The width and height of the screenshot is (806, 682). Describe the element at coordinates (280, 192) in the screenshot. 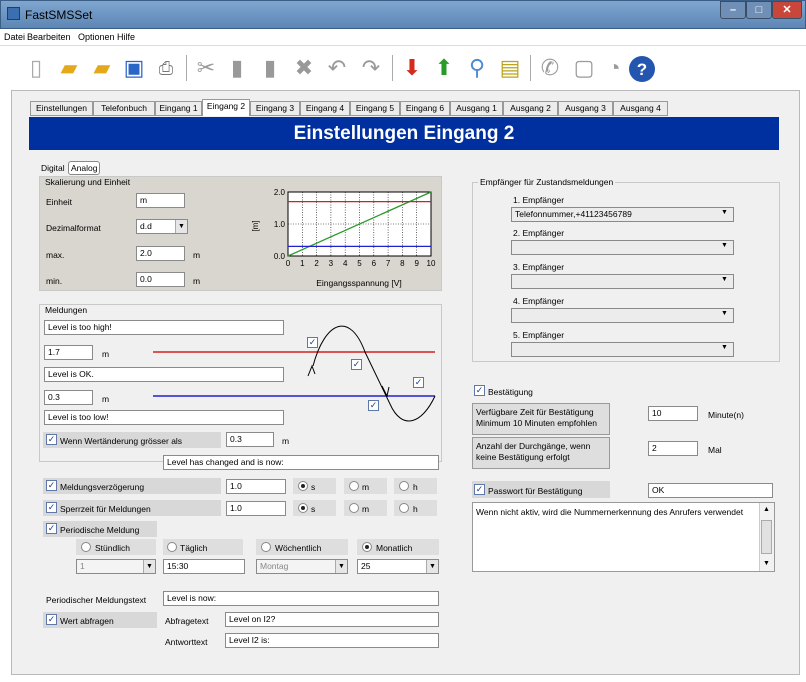

I see `chart-y-tick: 2.0` at that location.